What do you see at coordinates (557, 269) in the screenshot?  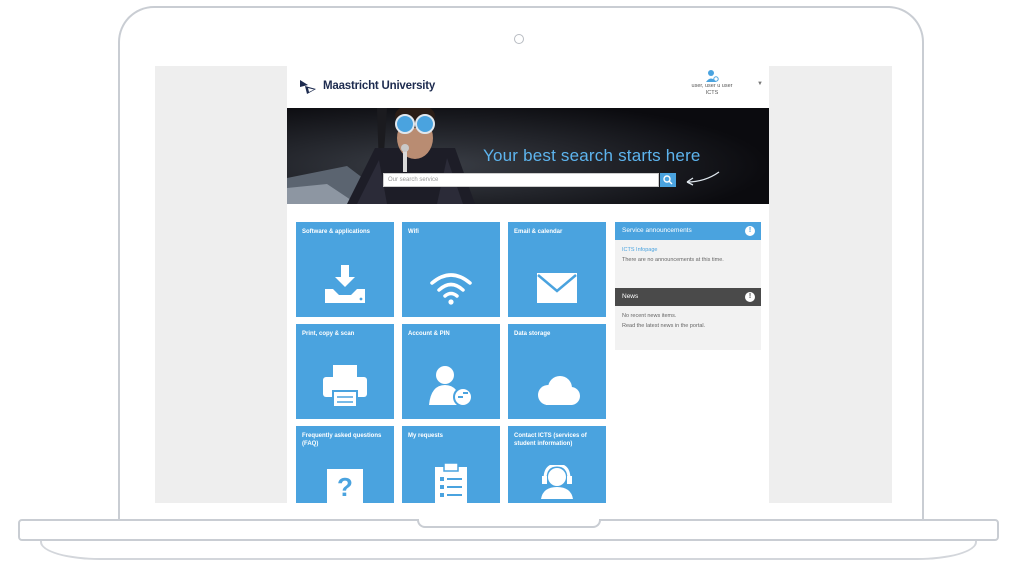 I see `tile-email: Email & calendar` at bounding box center [557, 269].